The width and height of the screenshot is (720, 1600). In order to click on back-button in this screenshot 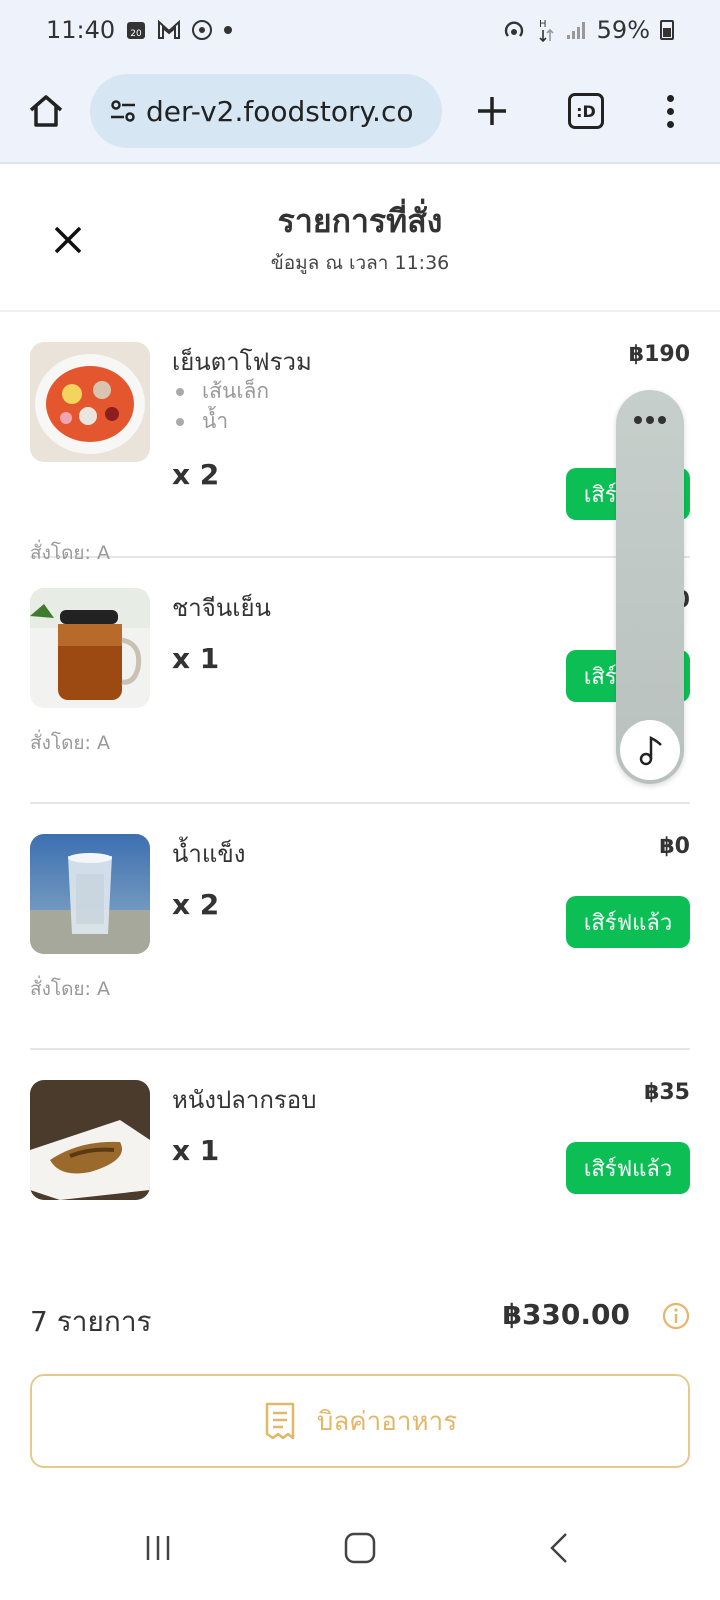, I will do `click(560, 1548)`.